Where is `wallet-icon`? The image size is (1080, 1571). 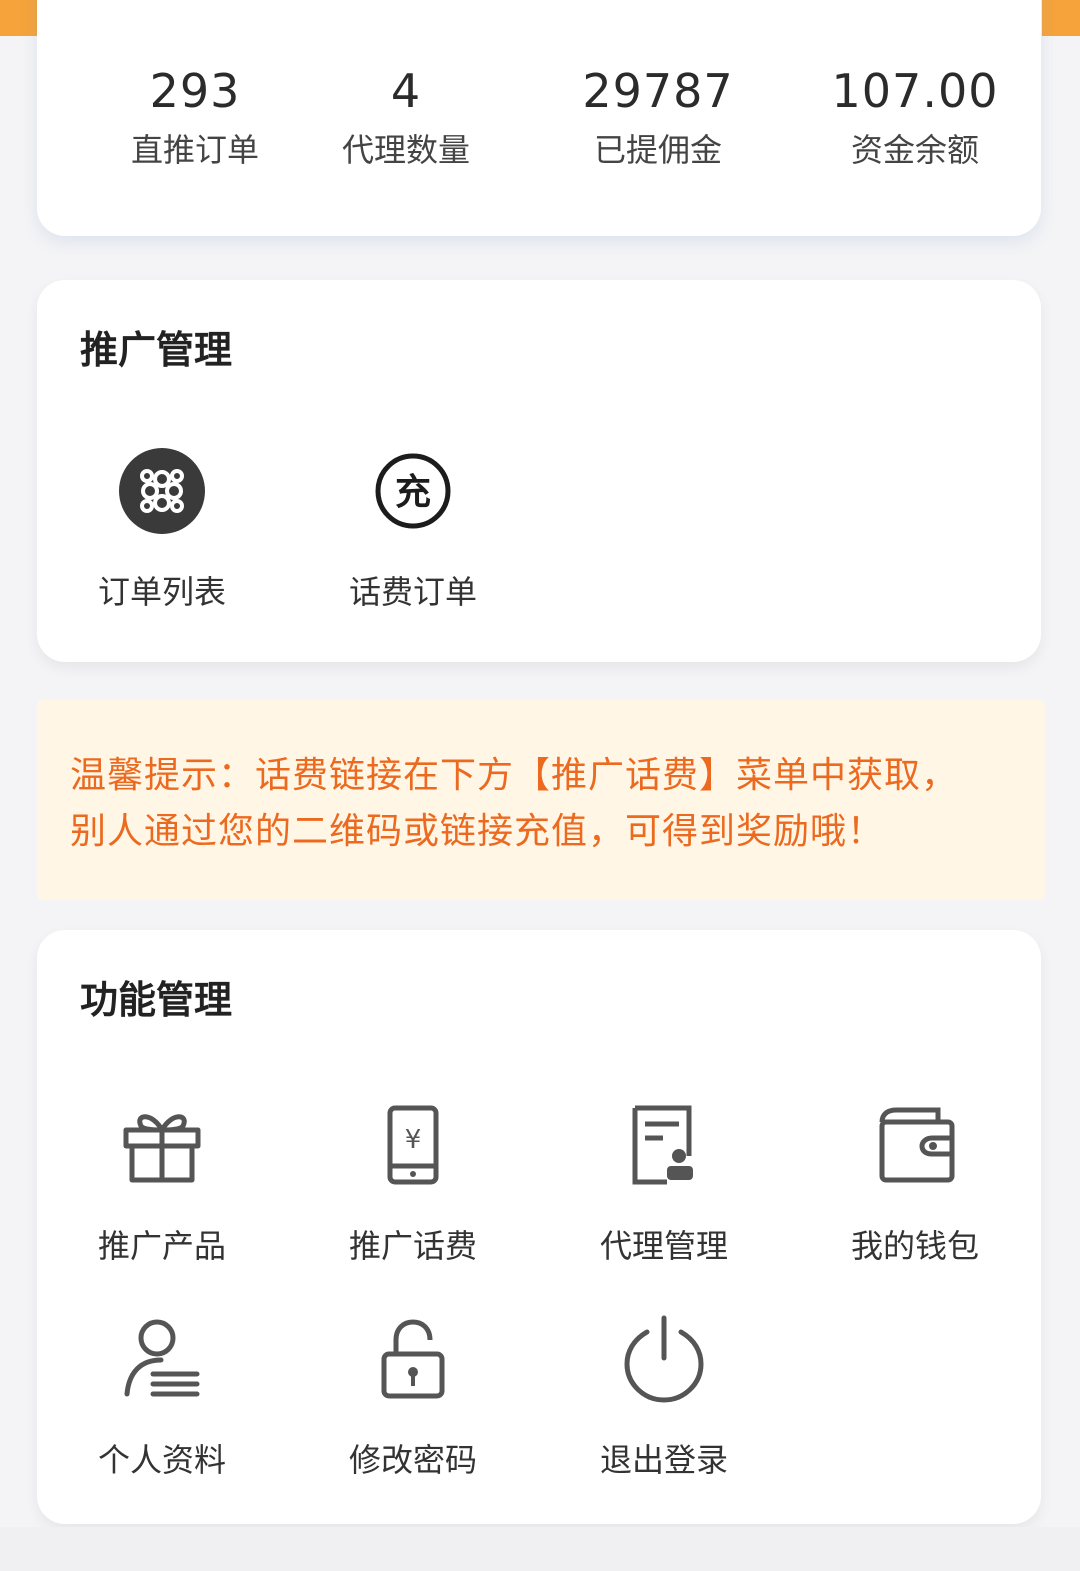
wallet-icon is located at coordinates (917, 1145).